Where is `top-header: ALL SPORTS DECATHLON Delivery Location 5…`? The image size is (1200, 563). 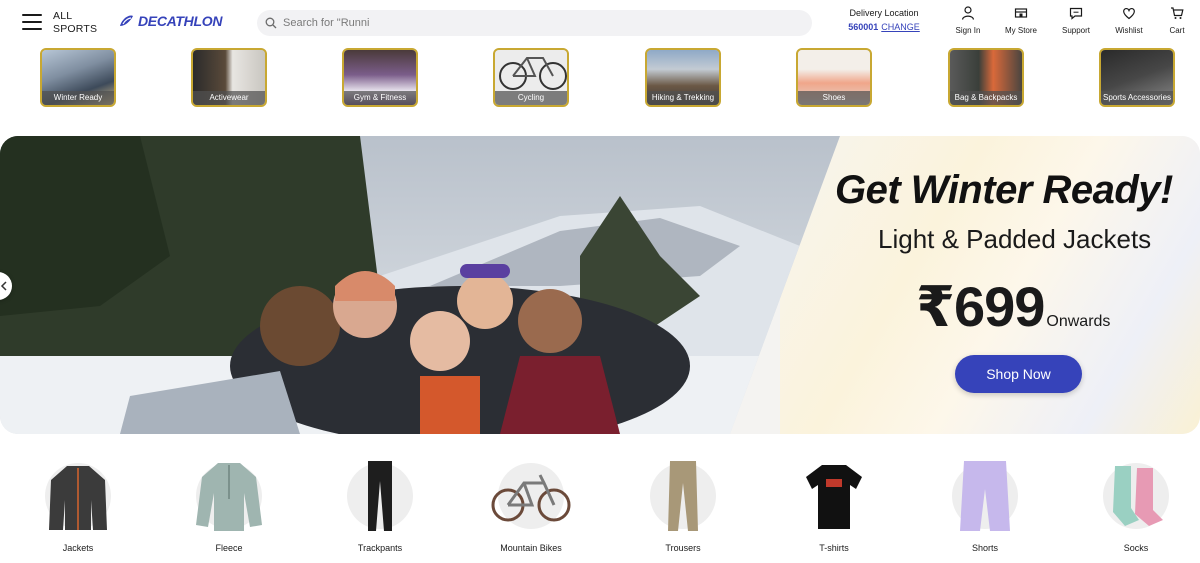
top-header: ALL SPORTS DECATHLON Delivery Location 5… is located at coordinates (600, 23).